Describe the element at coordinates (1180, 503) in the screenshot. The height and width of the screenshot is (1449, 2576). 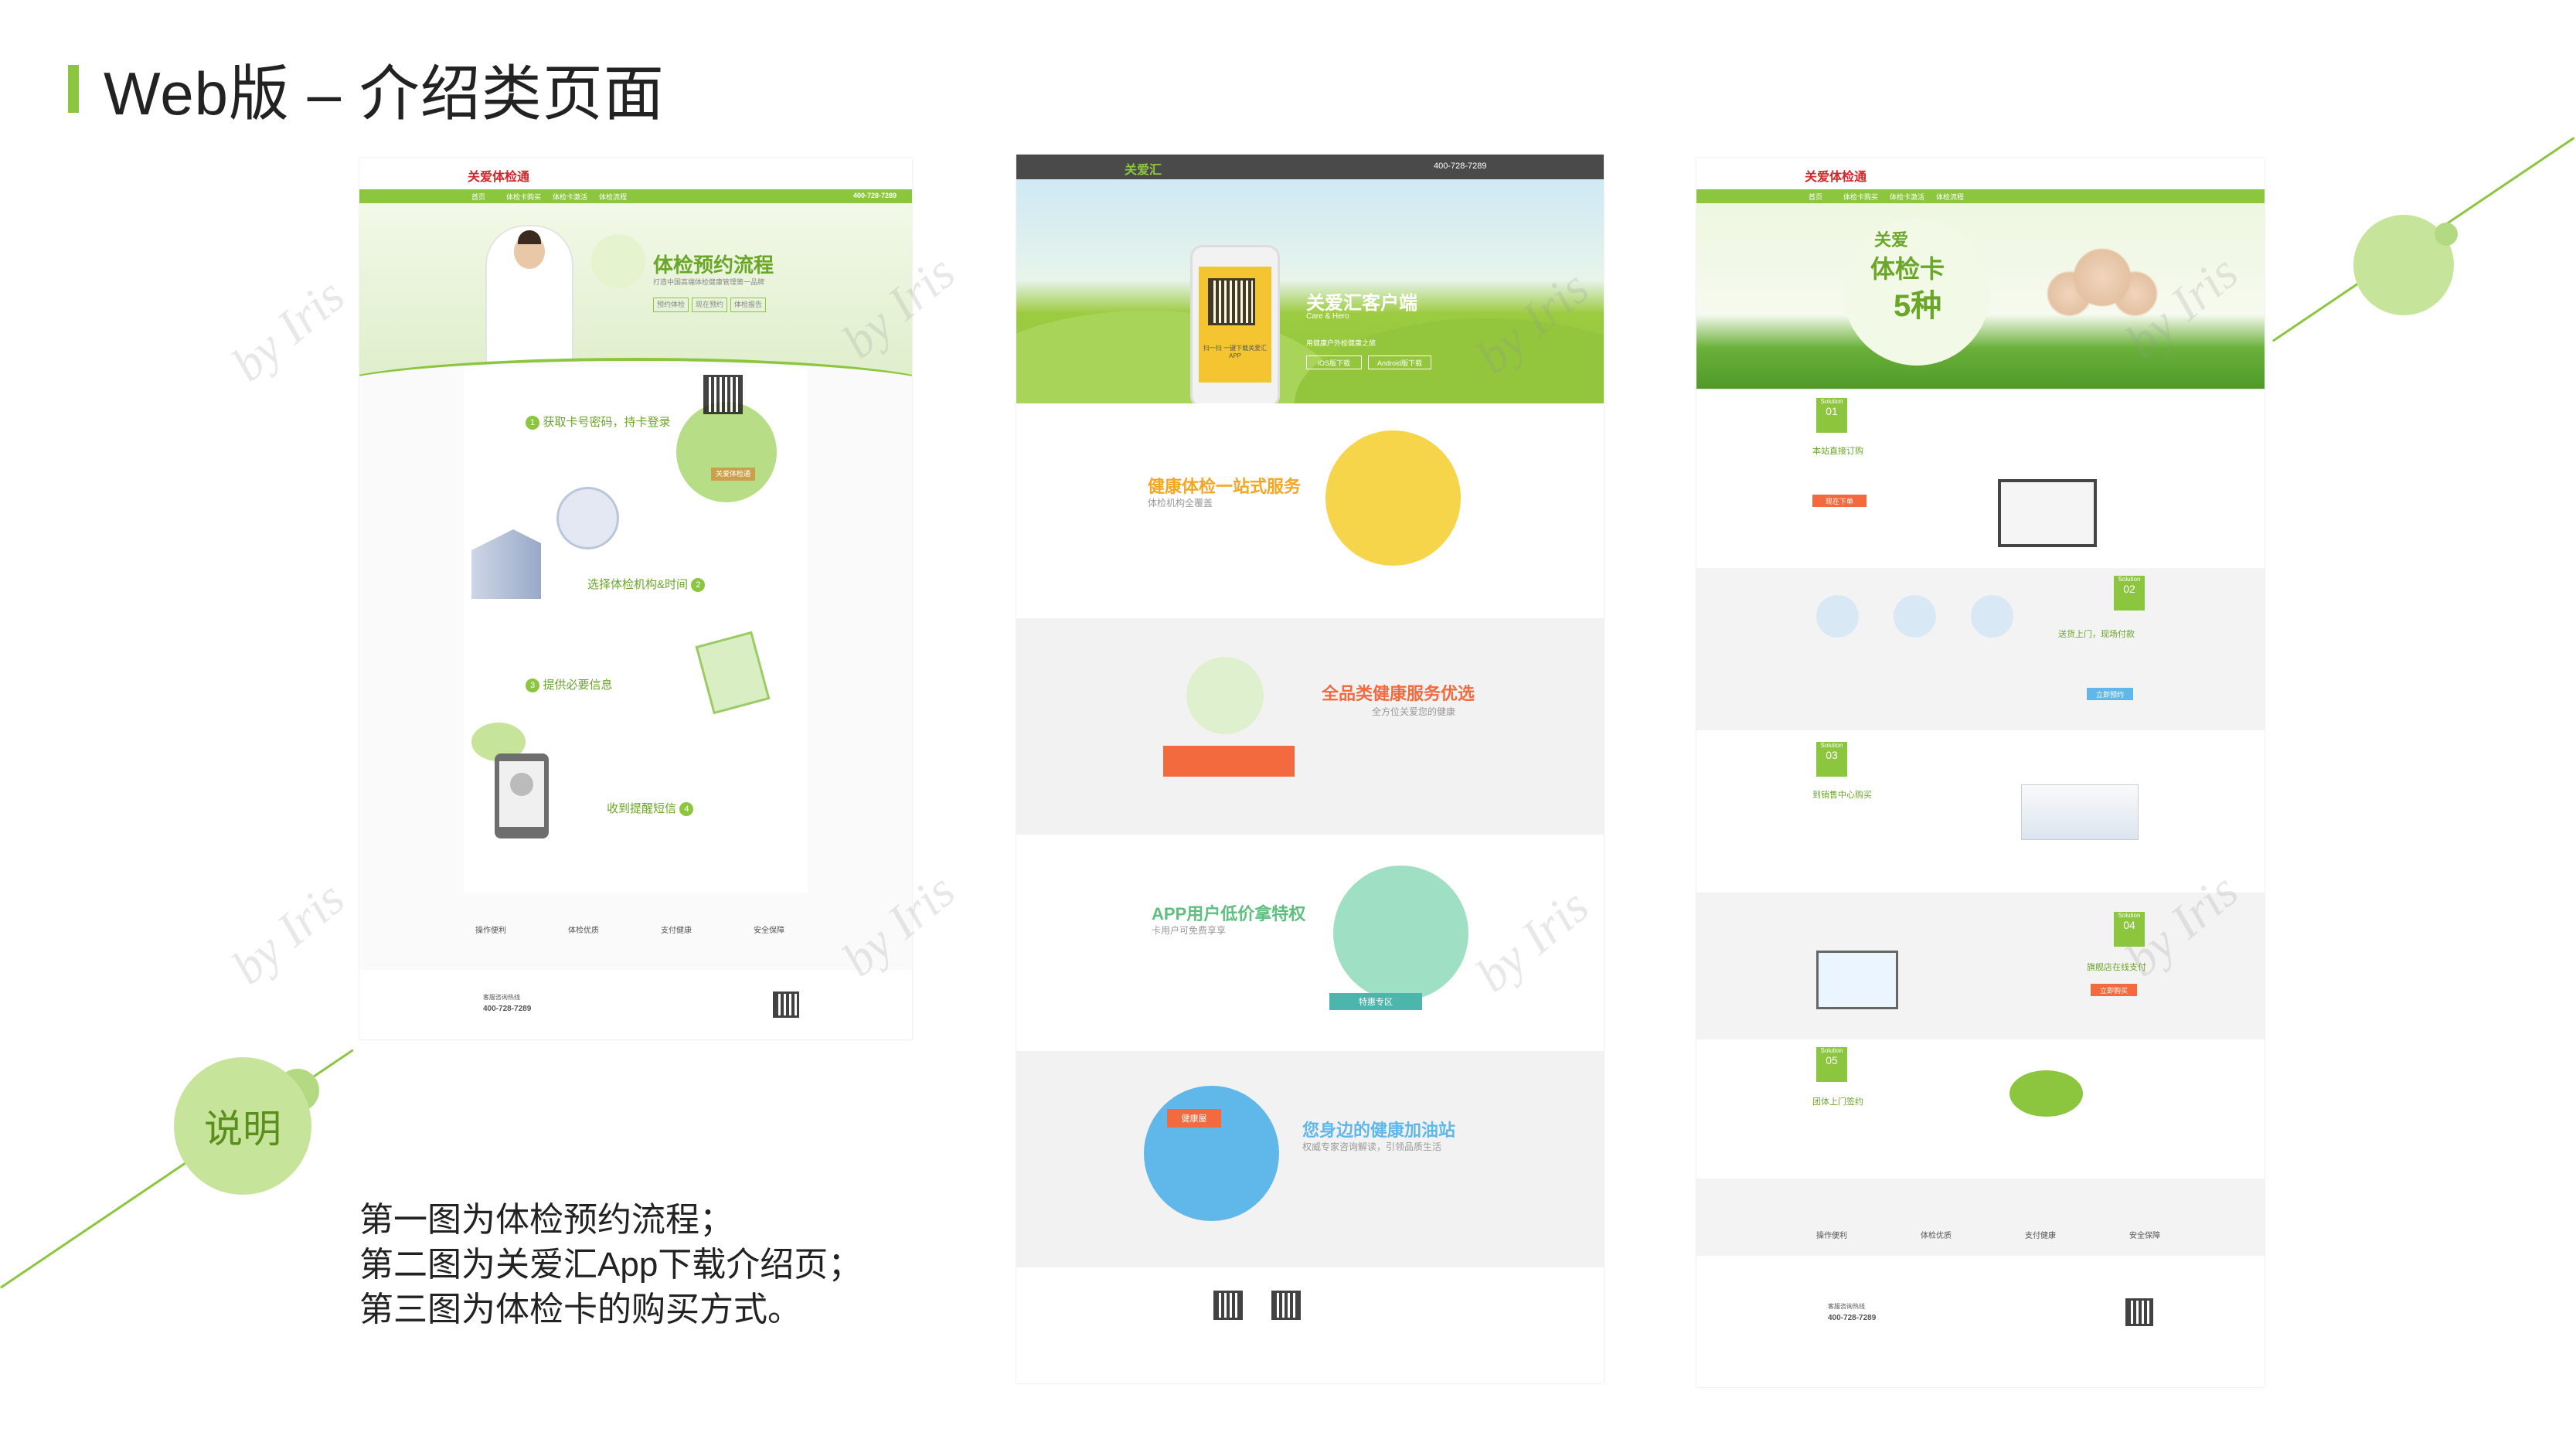
I see `page2-section-1-sub: 体检机构全覆盖` at that location.